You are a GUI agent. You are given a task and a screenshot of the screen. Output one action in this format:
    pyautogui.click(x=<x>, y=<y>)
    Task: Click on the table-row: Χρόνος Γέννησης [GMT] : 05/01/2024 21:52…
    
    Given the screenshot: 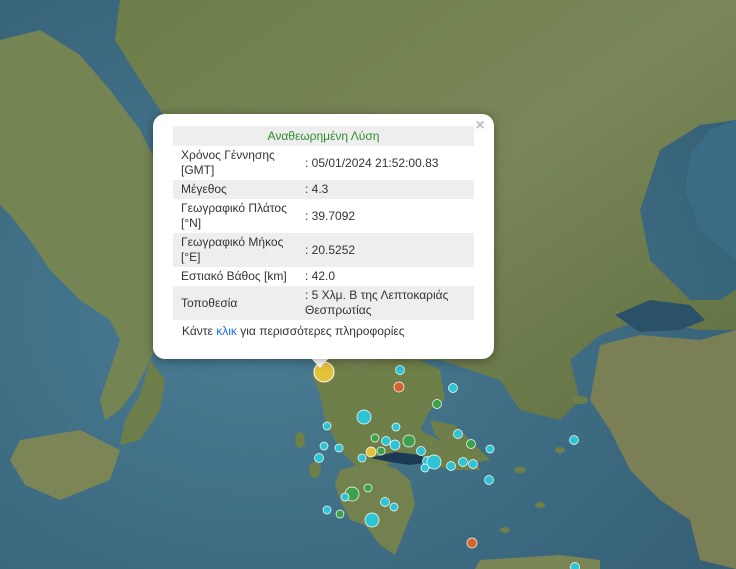 What is the action you would take?
    pyautogui.click(x=323, y=163)
    